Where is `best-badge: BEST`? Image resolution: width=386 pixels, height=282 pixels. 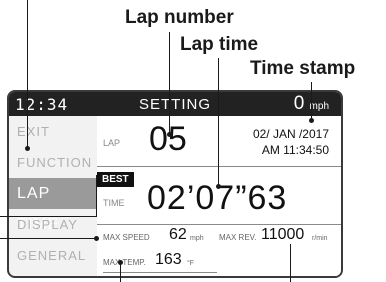 best-badge: BEST is located at coordinates (115, 179).